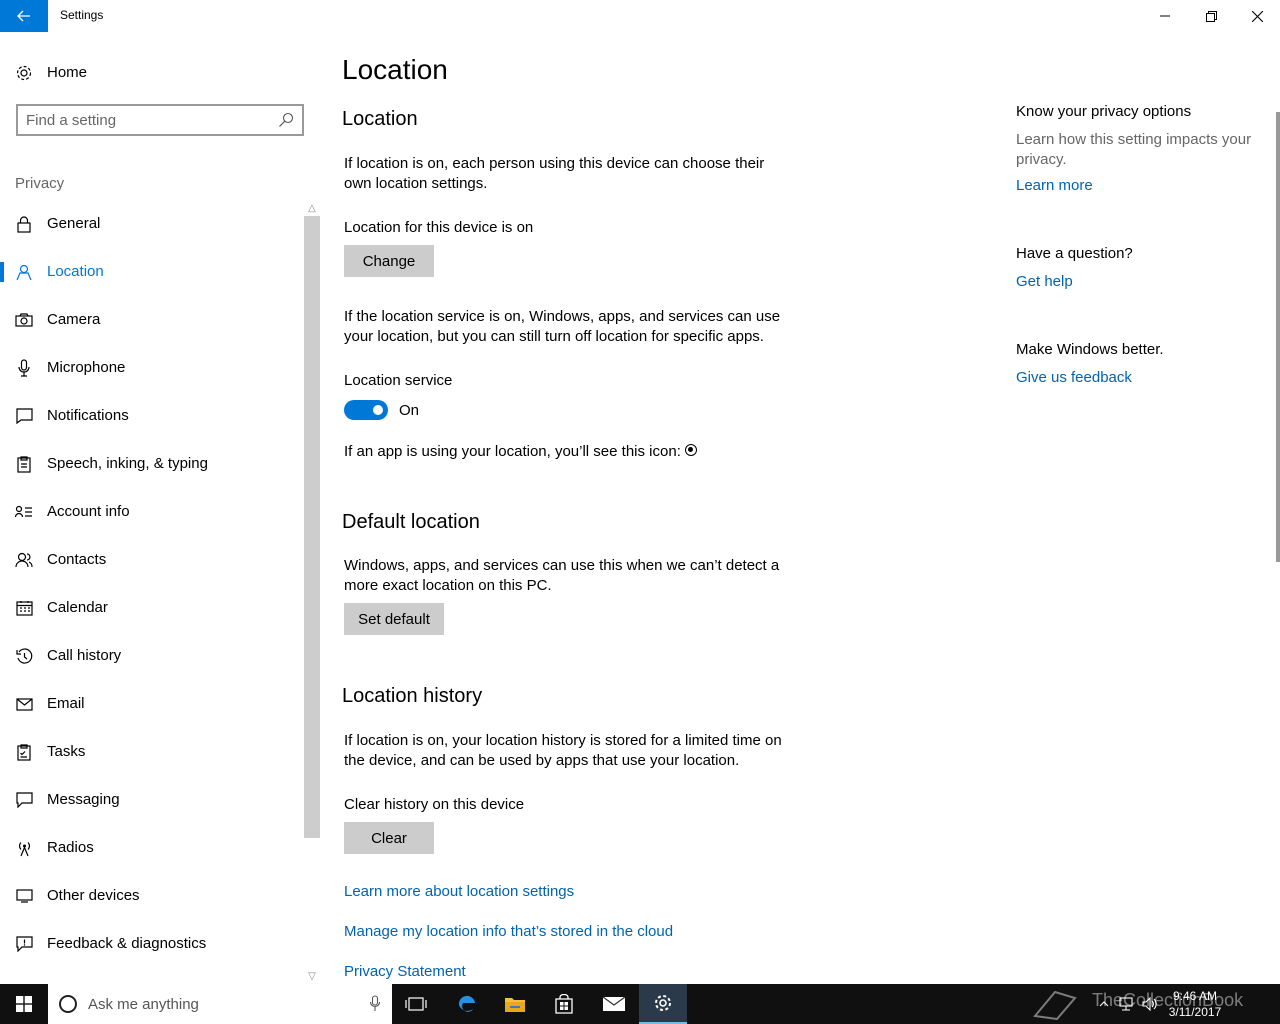 The height and width of the screenshot is (1024, 1280). Describe the element at coordinates (152, 752) in the screenshot. I see `sidebar-item-tasks: Tasks` at that location.